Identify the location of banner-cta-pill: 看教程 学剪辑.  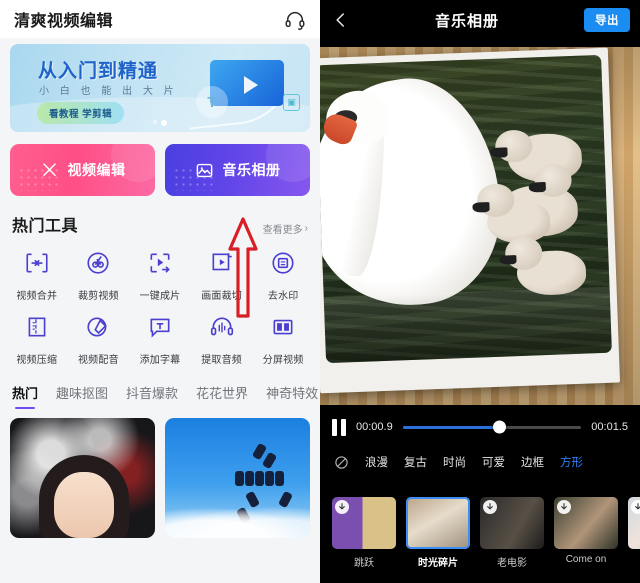
(81, 113).